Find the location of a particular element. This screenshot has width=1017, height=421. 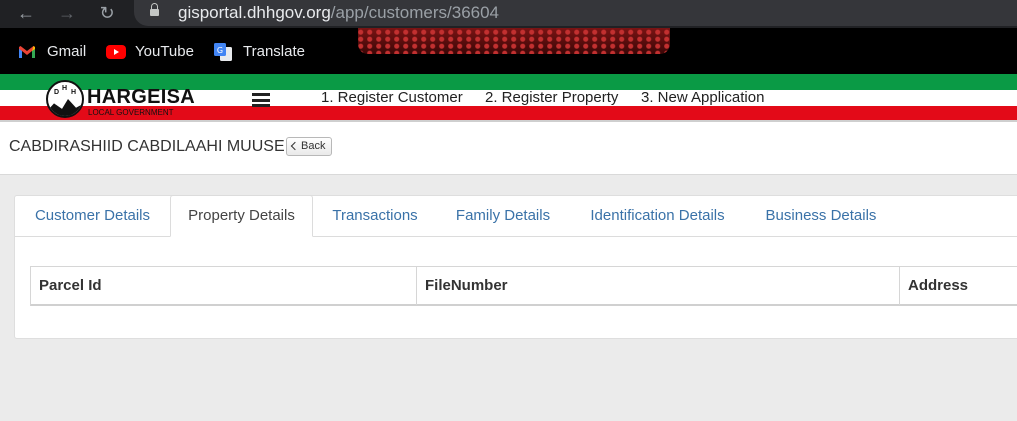

column-header-parcel-id: Parcel Id is located at coordinates (223, 286).